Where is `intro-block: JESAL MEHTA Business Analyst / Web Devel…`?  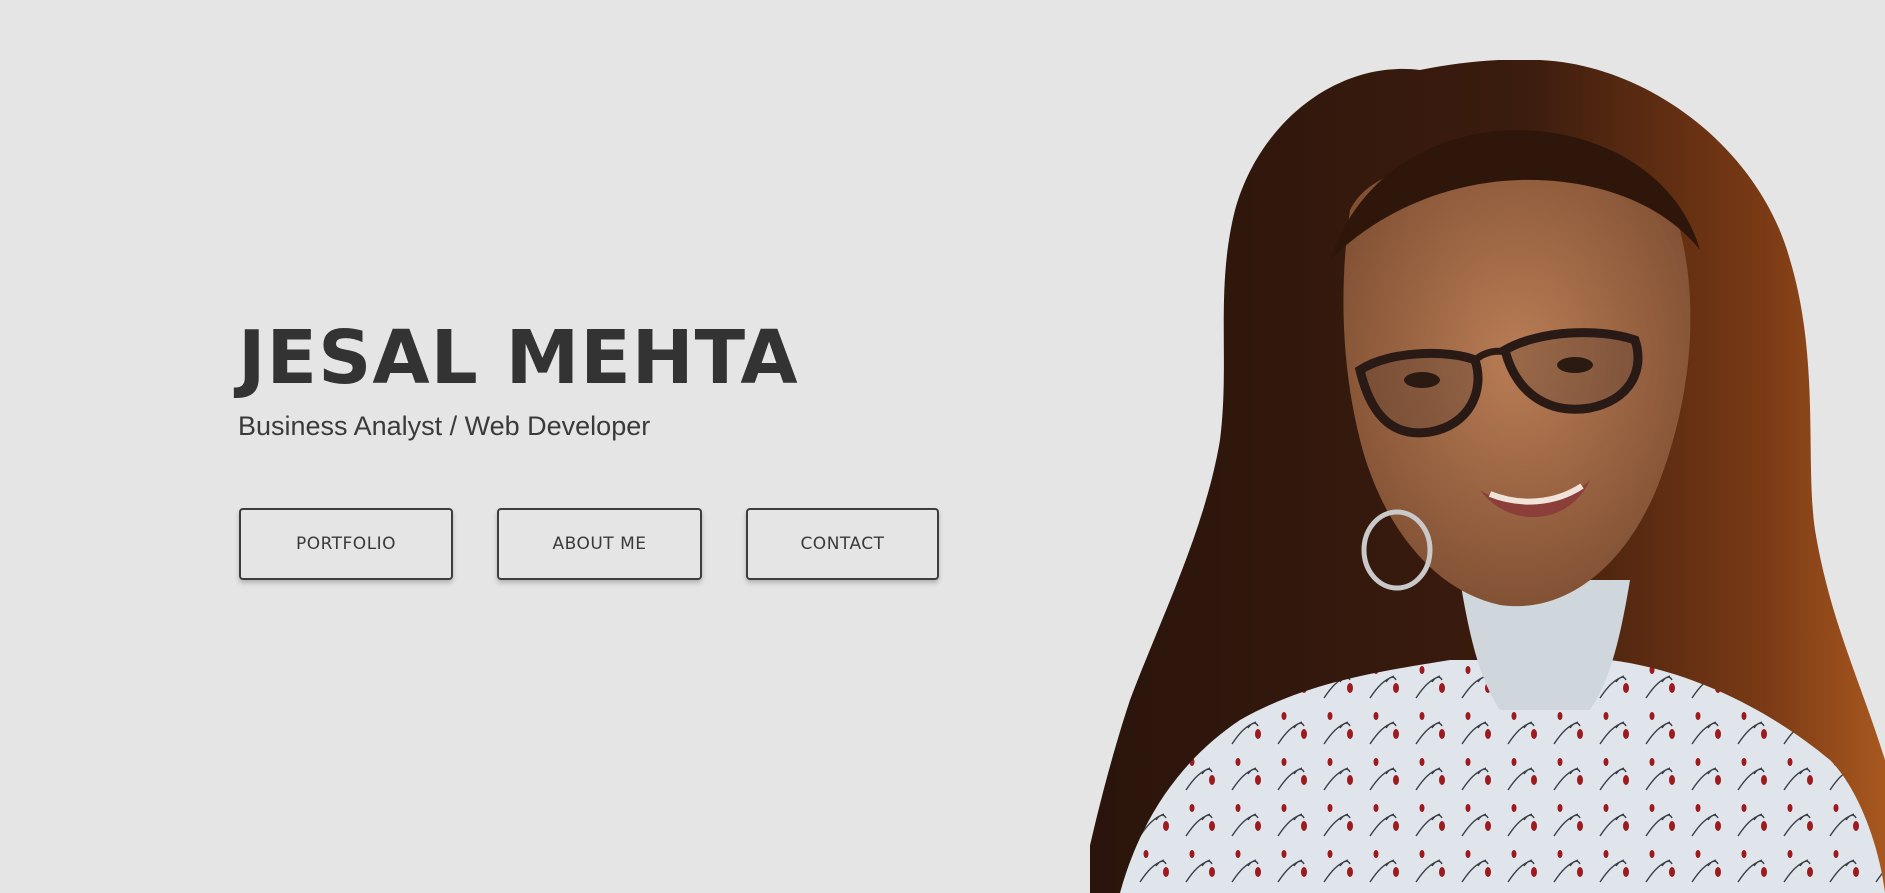 intro-block: JESAL MEHTA Business Analyst / Web Devel… is located at coordinates (518, 379).